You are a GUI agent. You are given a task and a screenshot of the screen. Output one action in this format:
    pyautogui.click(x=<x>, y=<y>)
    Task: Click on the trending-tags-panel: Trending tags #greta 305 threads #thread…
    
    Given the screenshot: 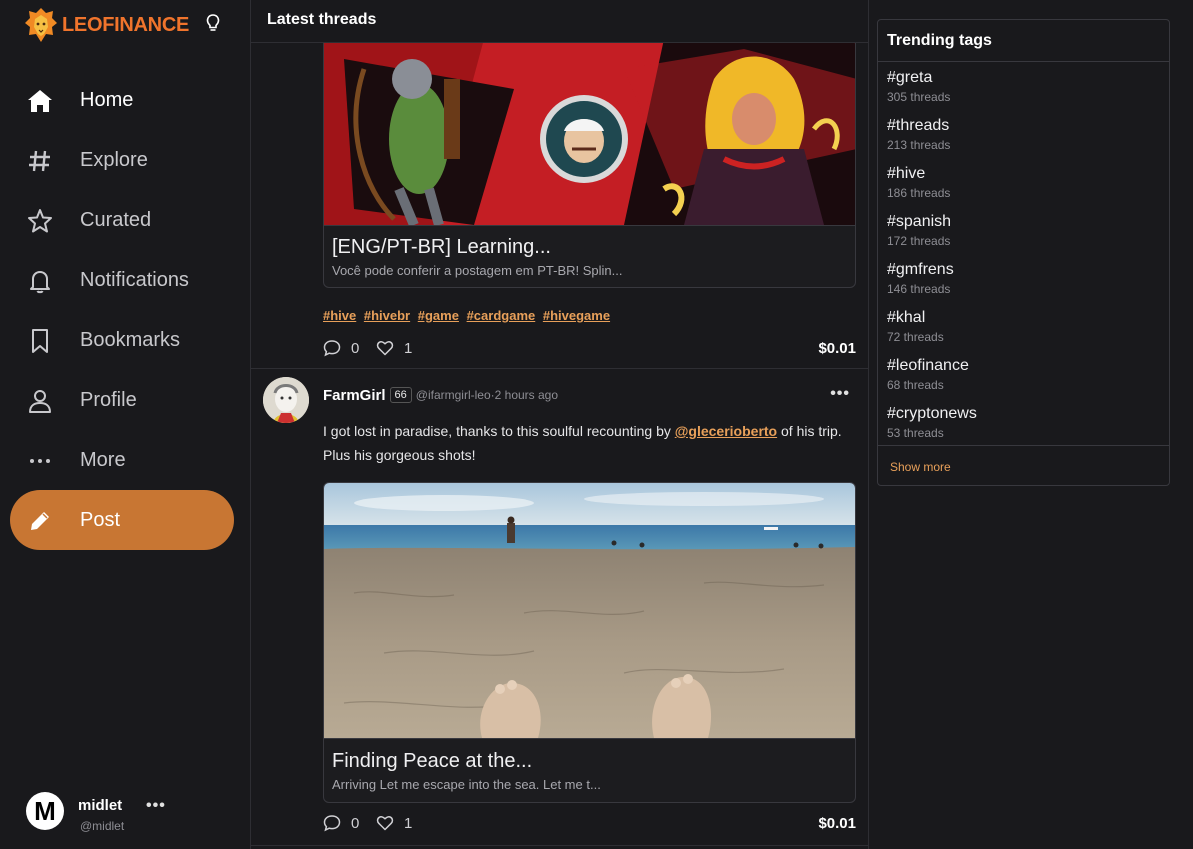 What is the action you would take?
    pyautogui.click(x=1023, y=252)
    